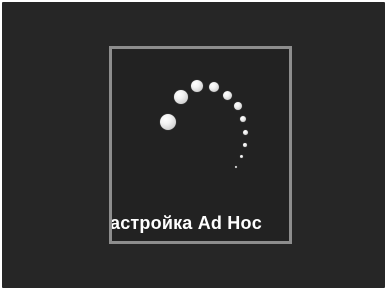 The height and width of the screenshot is (291, 391). Describe the element at coordinates (186, 223) in the screenshot. I see `status-text: астройка Ad Hoc` at that location.